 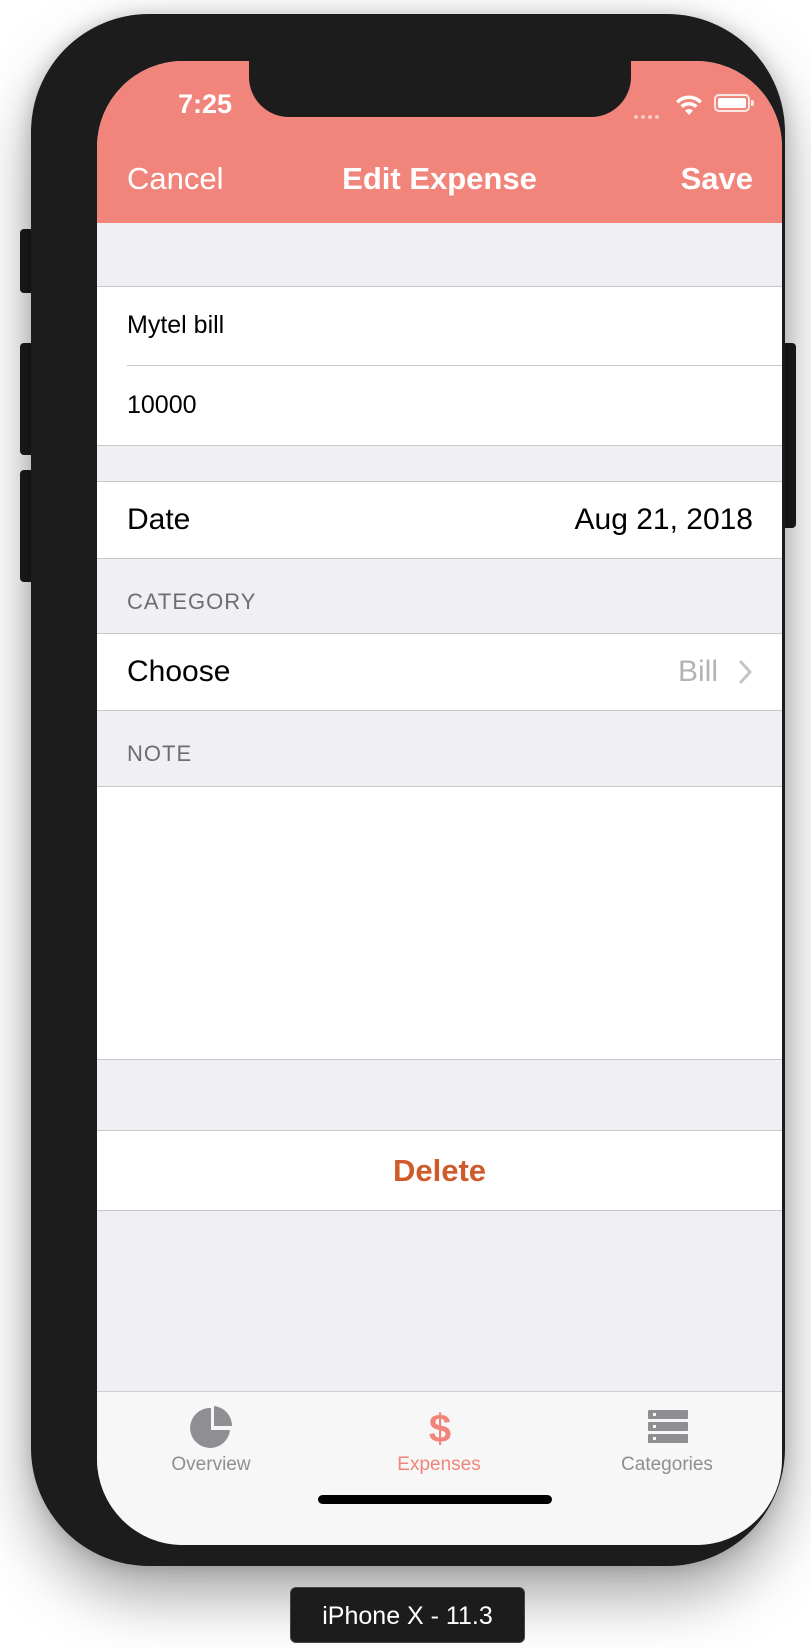 What do you see at coordinates (435, 1499) in the screenshot?
I see `home-indicator` at bounding box center [435, 1499].